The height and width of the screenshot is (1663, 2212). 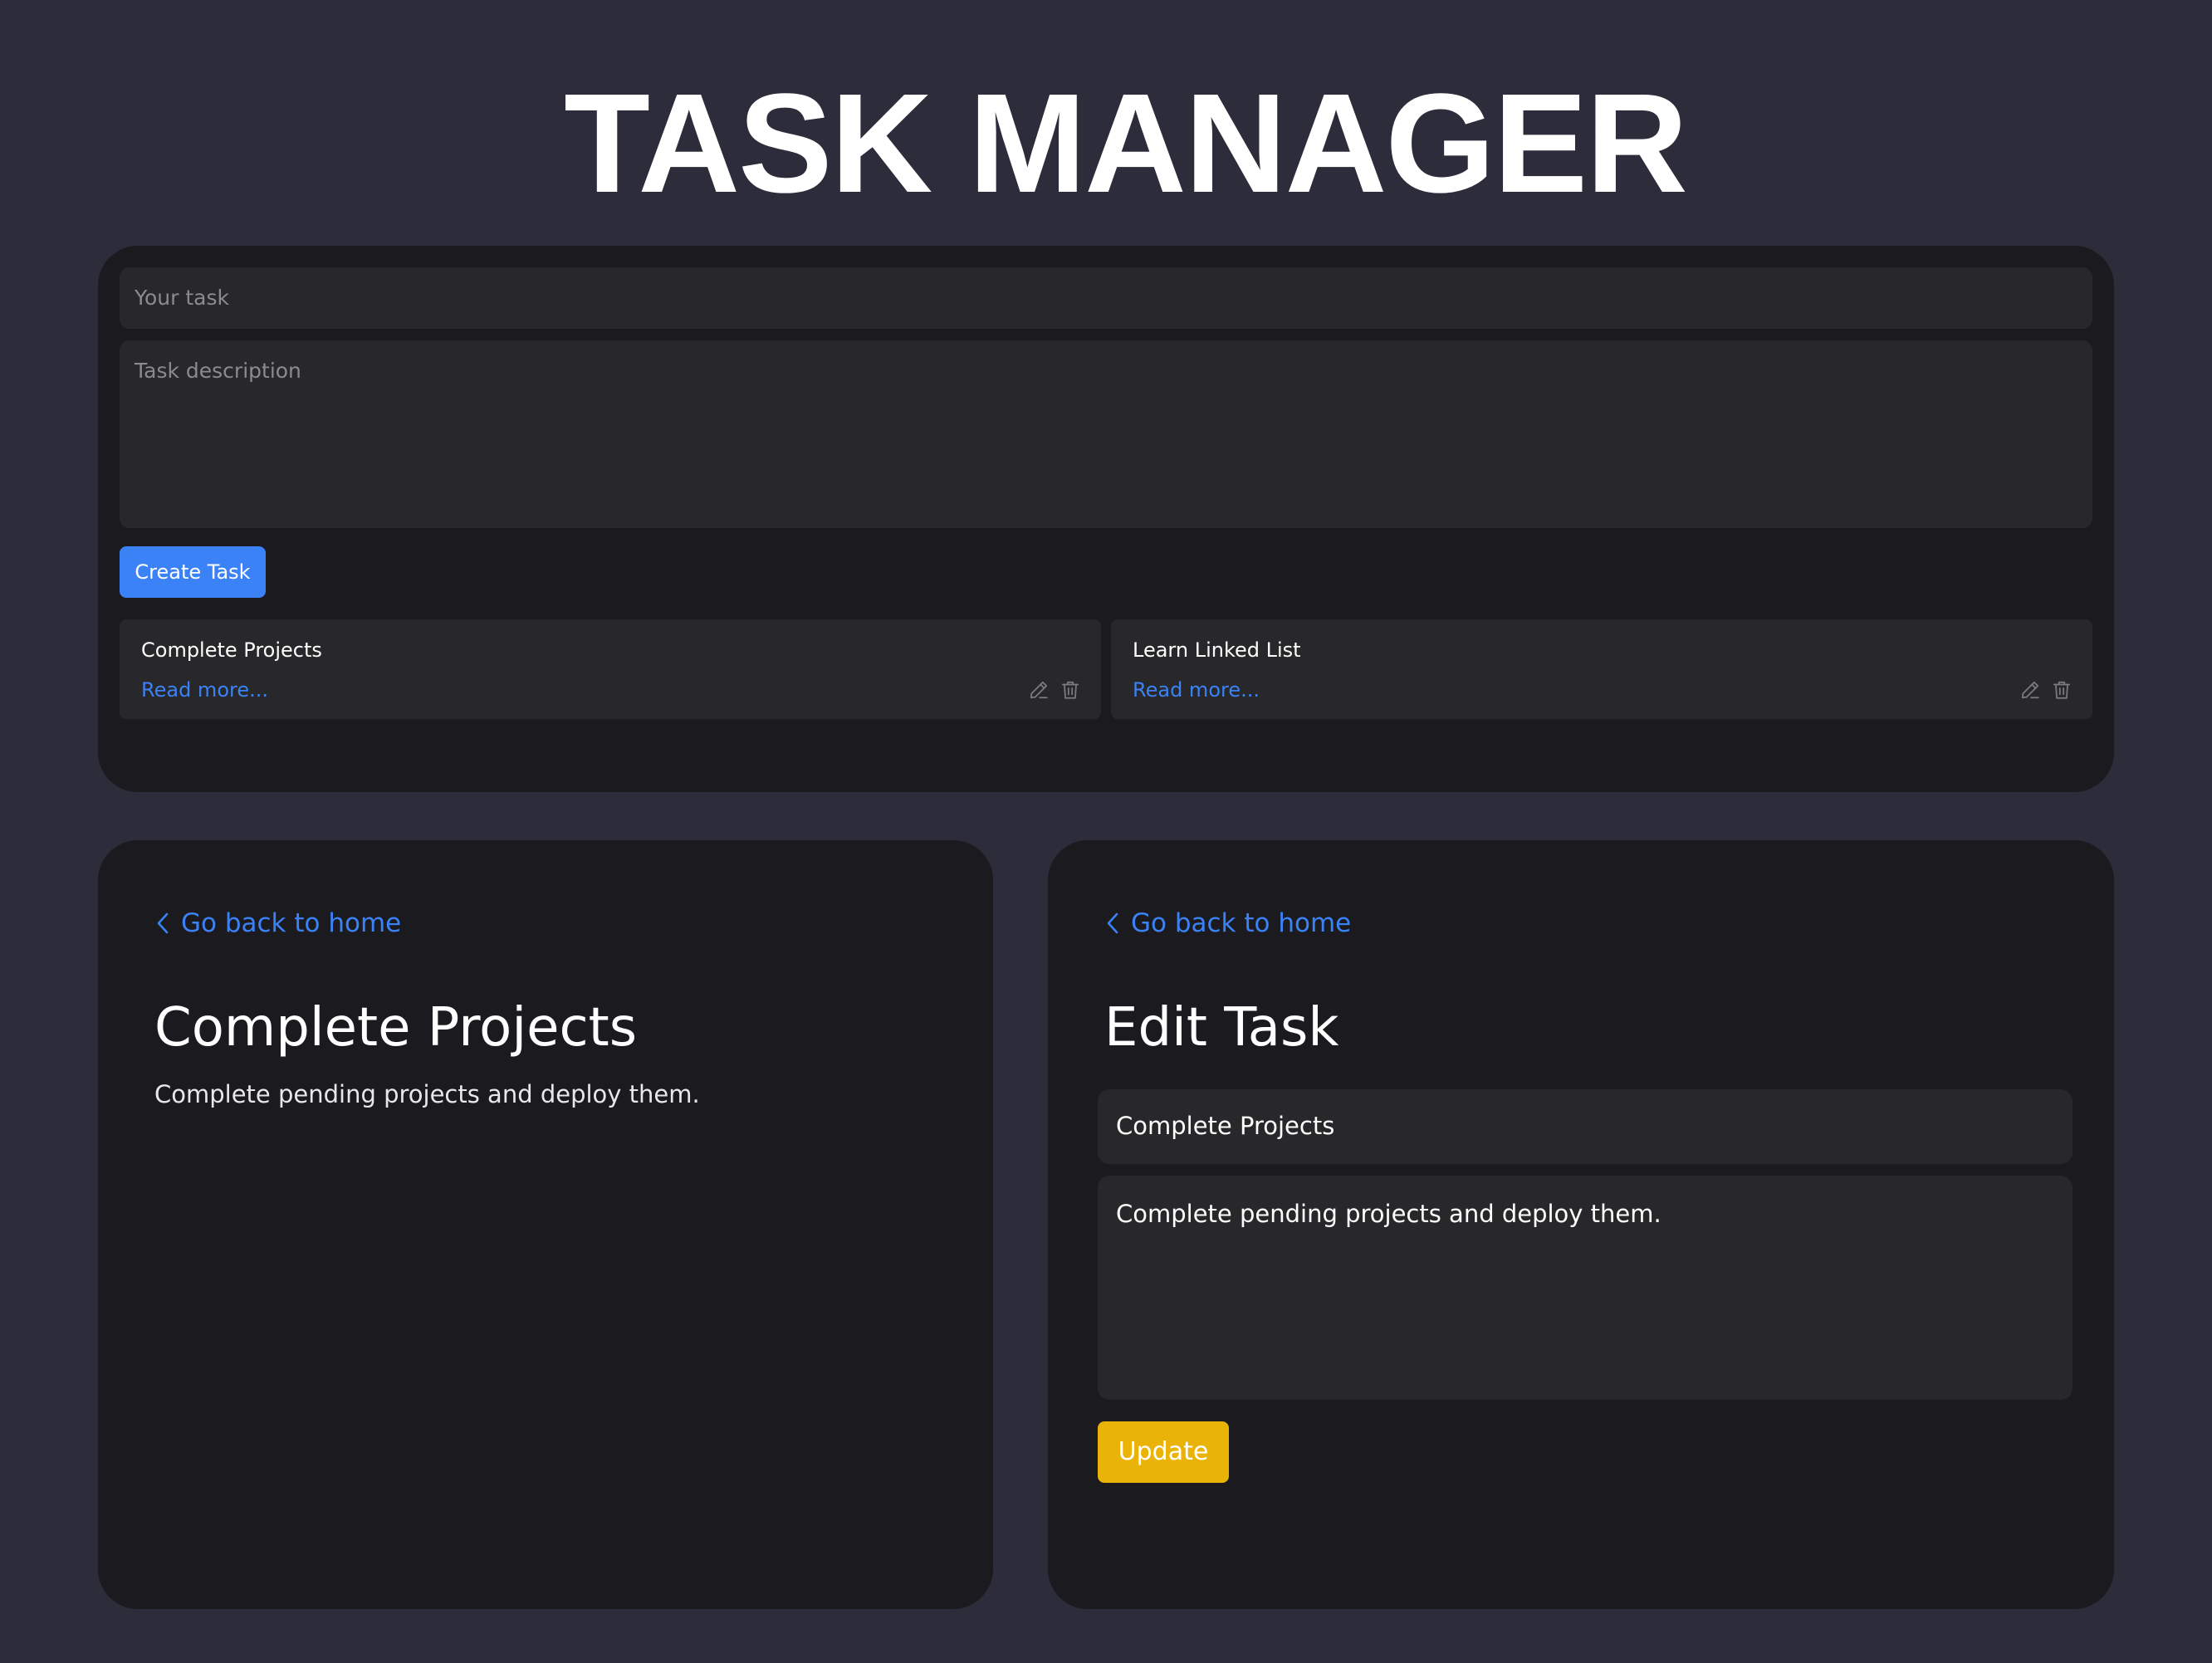 I want to click on edit-task-heading: Edit Task, so click(x=1221, y=1028).